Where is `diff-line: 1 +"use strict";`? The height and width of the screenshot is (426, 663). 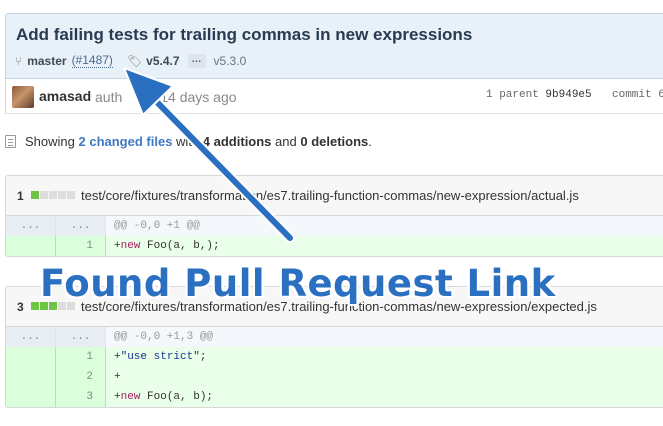 diff-line: 1 +"use strict"; is located at coordinates (334, 357).